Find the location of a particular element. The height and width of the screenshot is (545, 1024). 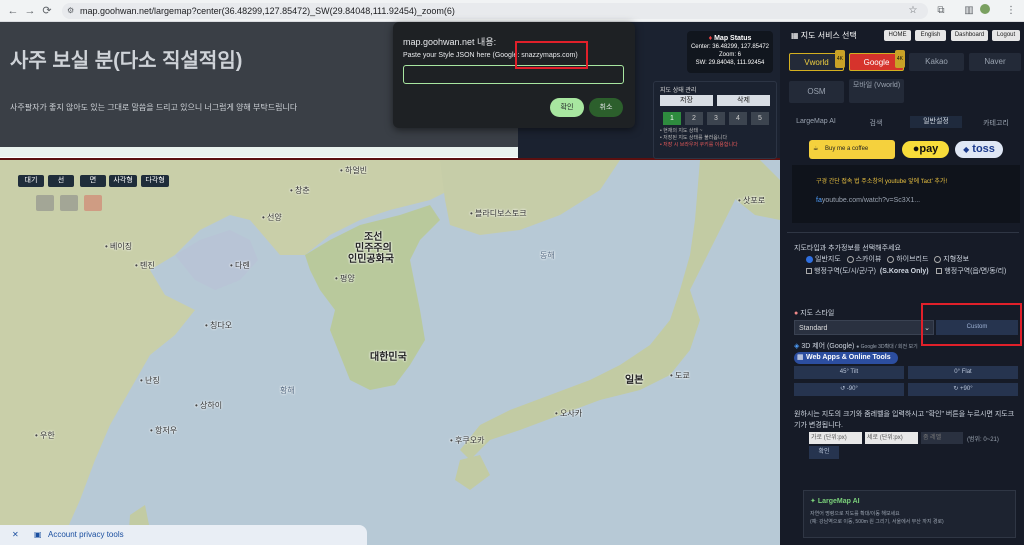

tilt-45-button: 45° Tilt is located at coordinates (849, 372).